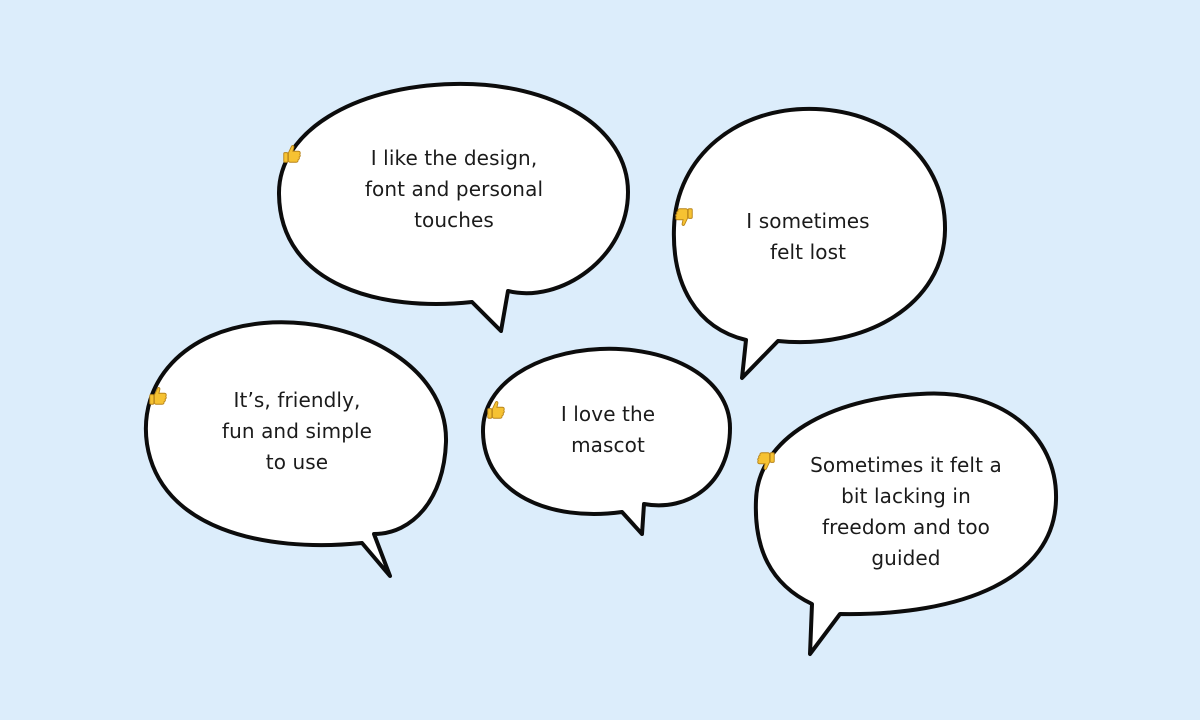 Image resolution: width=1200 pixels, height=720 pixels. I want to click on bubble-line: guided, so click(906, 513).